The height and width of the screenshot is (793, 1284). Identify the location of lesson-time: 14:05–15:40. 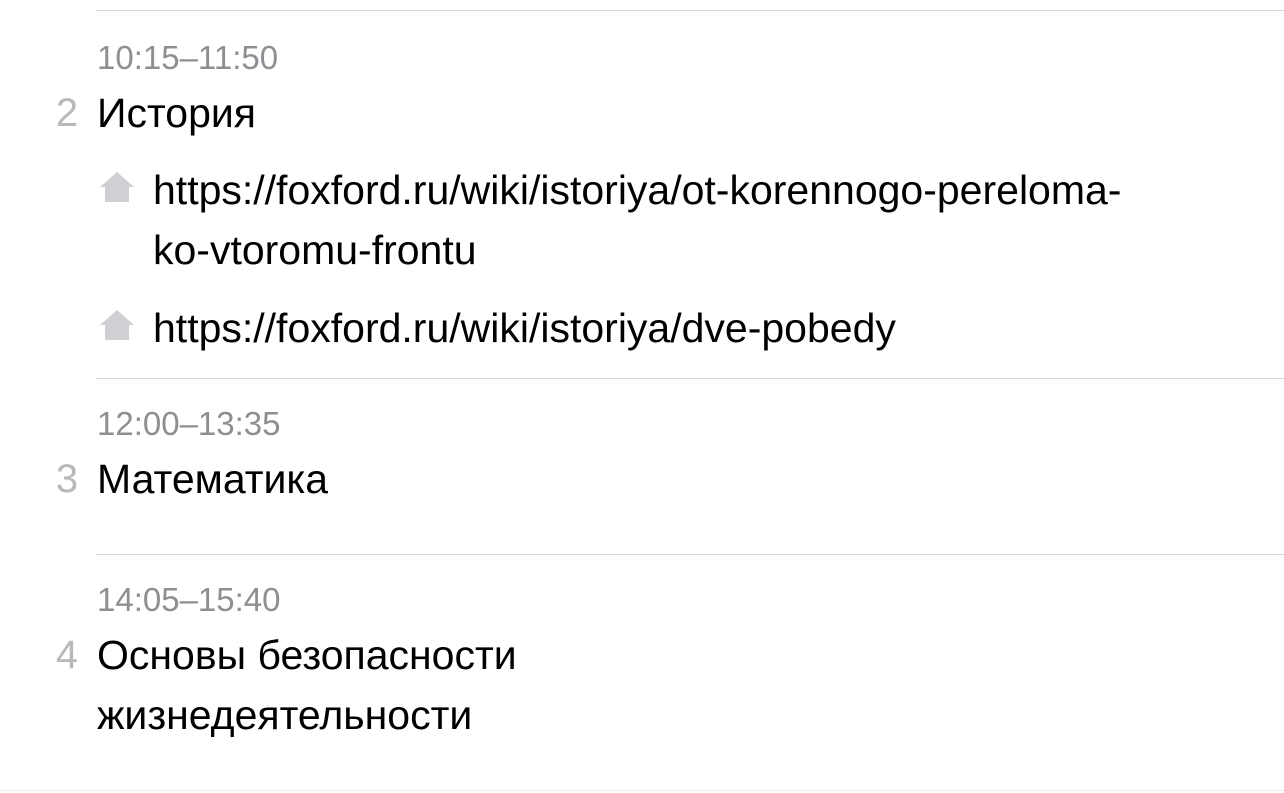
(189, 599).